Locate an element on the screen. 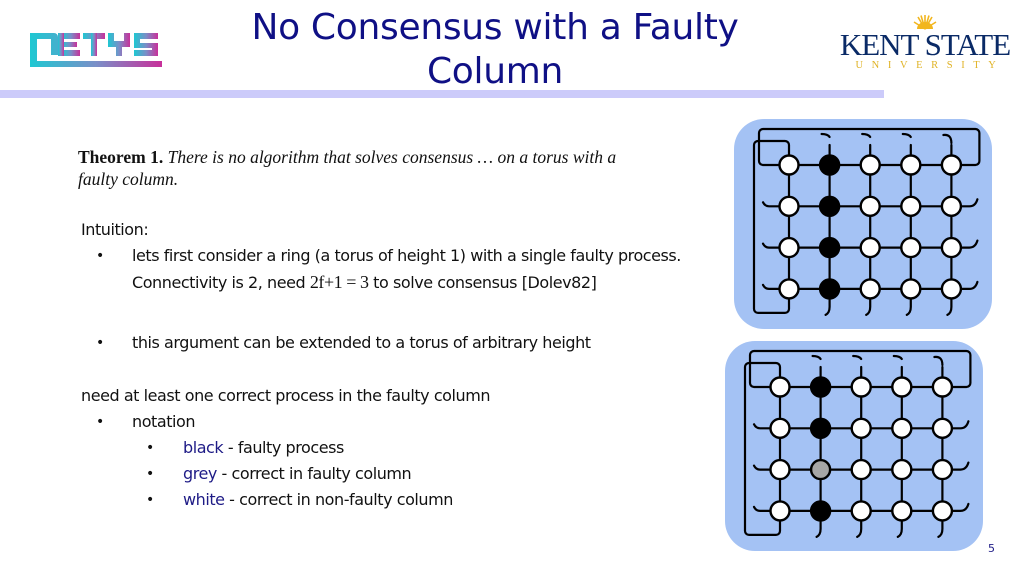 This screenshot has width=1024, height=576. connectivity-text: Connectivity is 2, need is located at coordinates (221, 282).